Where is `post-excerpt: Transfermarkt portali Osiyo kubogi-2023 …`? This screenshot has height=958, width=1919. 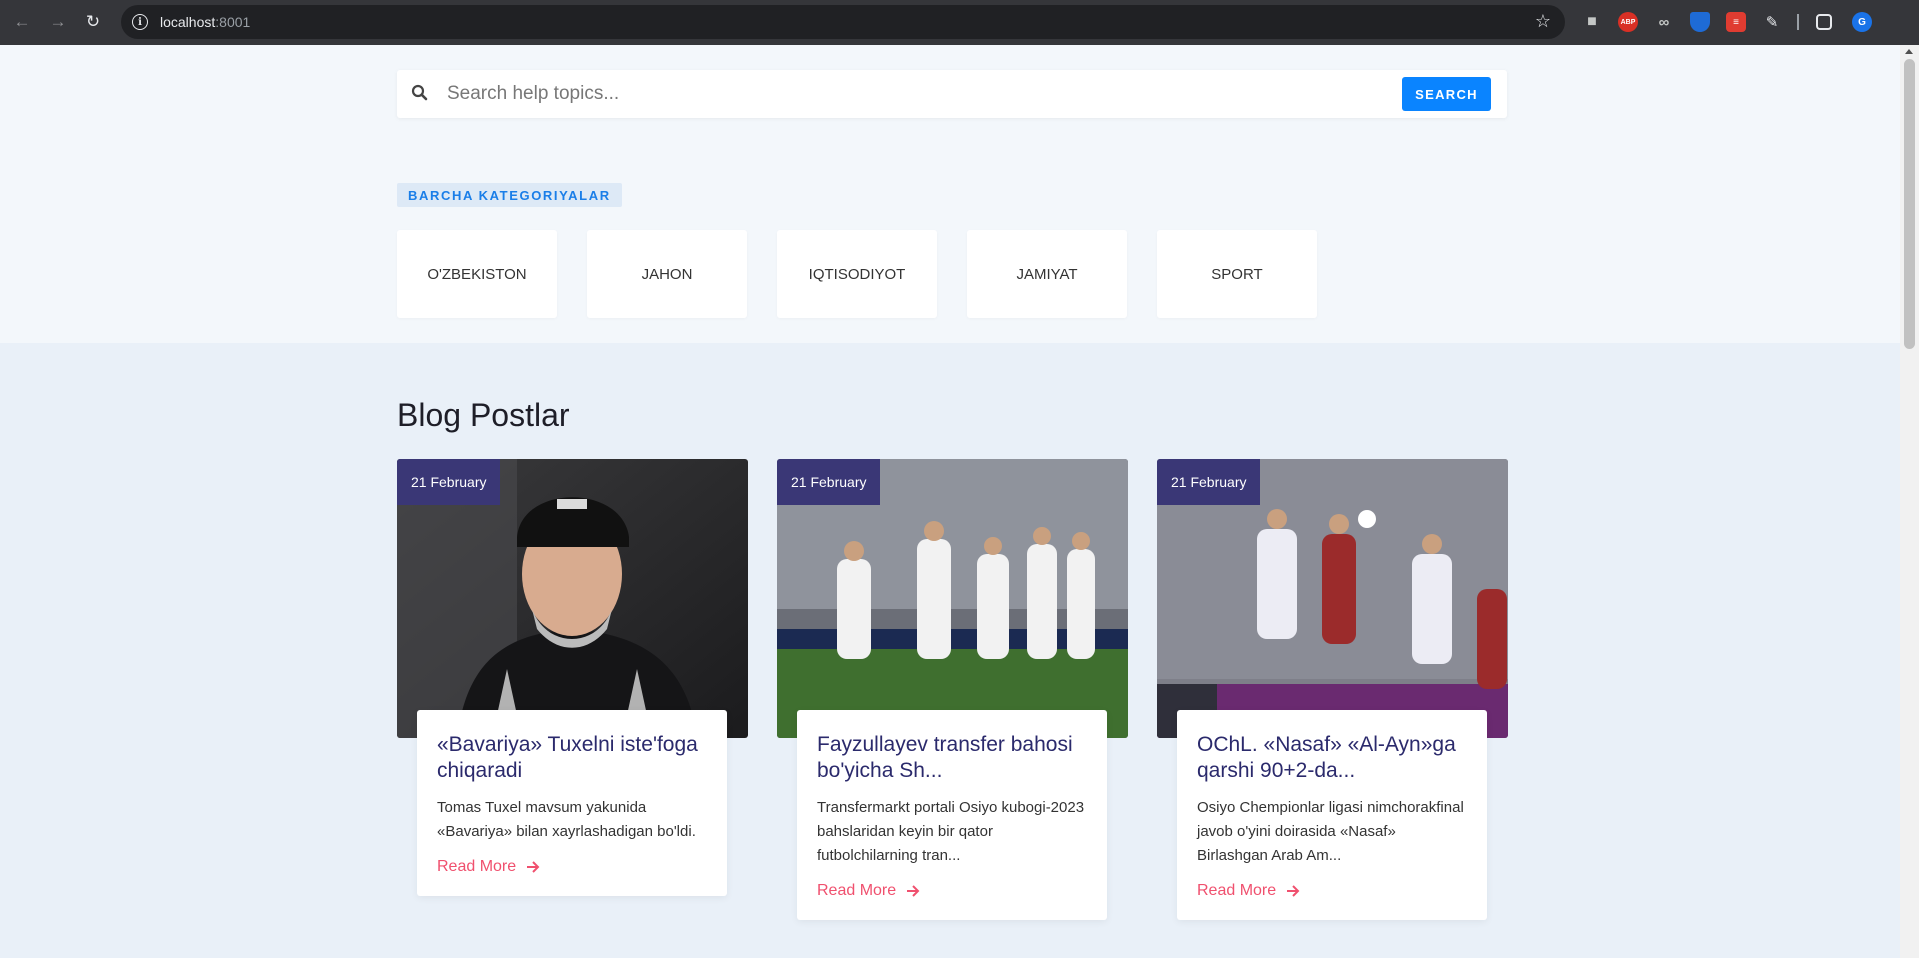
post-excerpt: Transfermarkt portali Osiyo kubogi-2023 … is located at coordinates (951, 831).